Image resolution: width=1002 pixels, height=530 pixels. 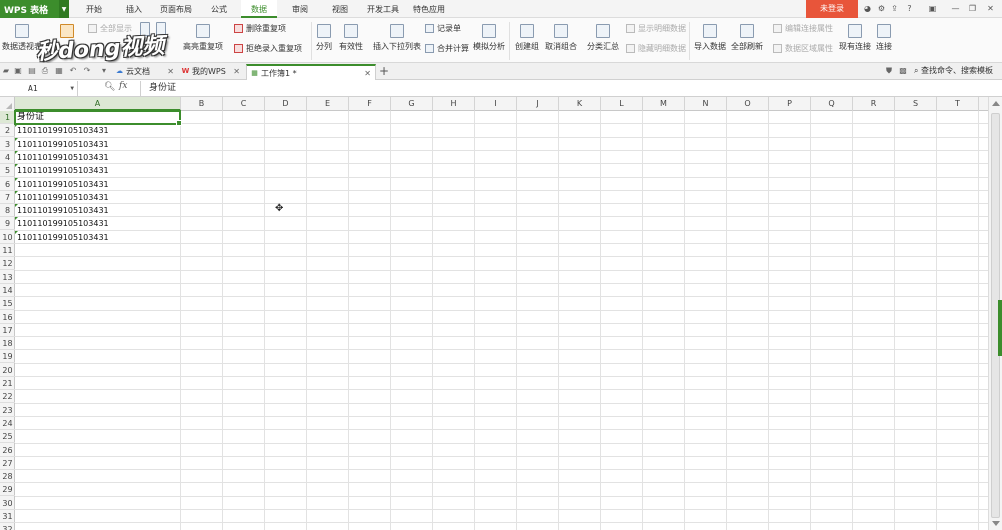 What do you see at coordinates (34, 9) in the screenshot?
I see `app-menu-button: WPS 表格 ▼` at bounding box center [34, 9].